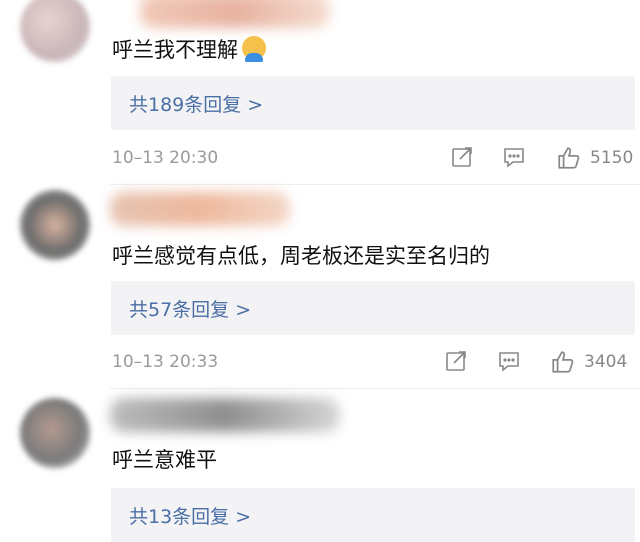 Image resolution: width=640 pixels, height=542 pixels. Describe the element at coordinates (165, 158) in the screenshot. I see `comment-timestamp: 10–13 20:30` at that location.